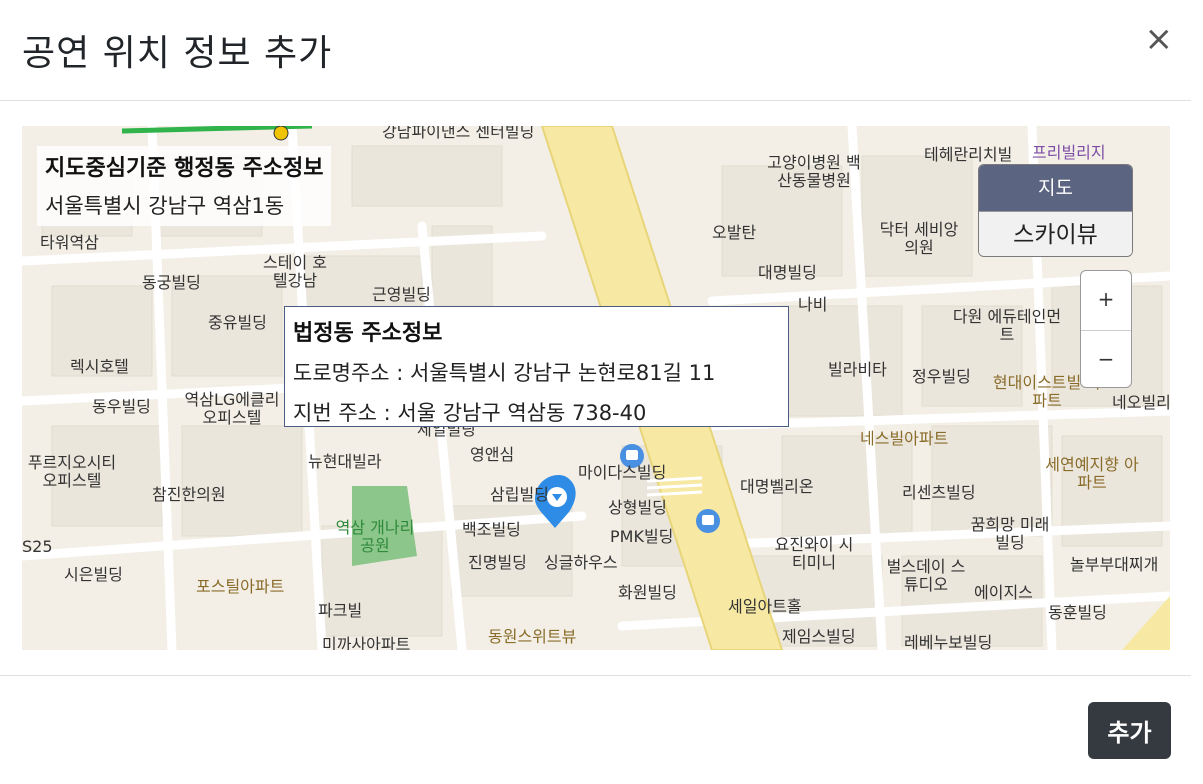 The width and height of the screenshot is (1203, 784). What do you see at coordinates (184, 186) in the screenshot?
I see `center-address-panel: 지도중심기준 행정동 주소정보 서울특별시 강남구 역삼1동` at bounding box center [184, 186].